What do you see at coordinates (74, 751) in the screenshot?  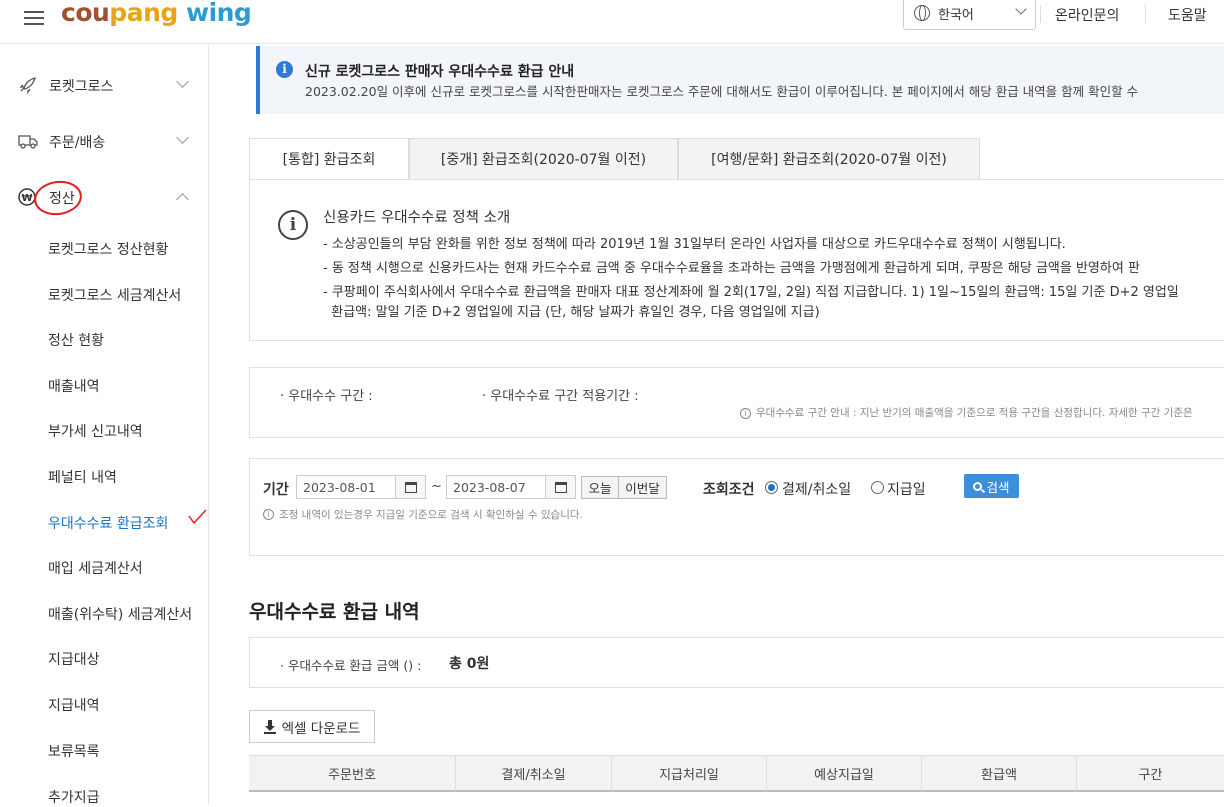 I see `sidebar-item-hold-list: 보류목록` at bounding box center [74, 751].